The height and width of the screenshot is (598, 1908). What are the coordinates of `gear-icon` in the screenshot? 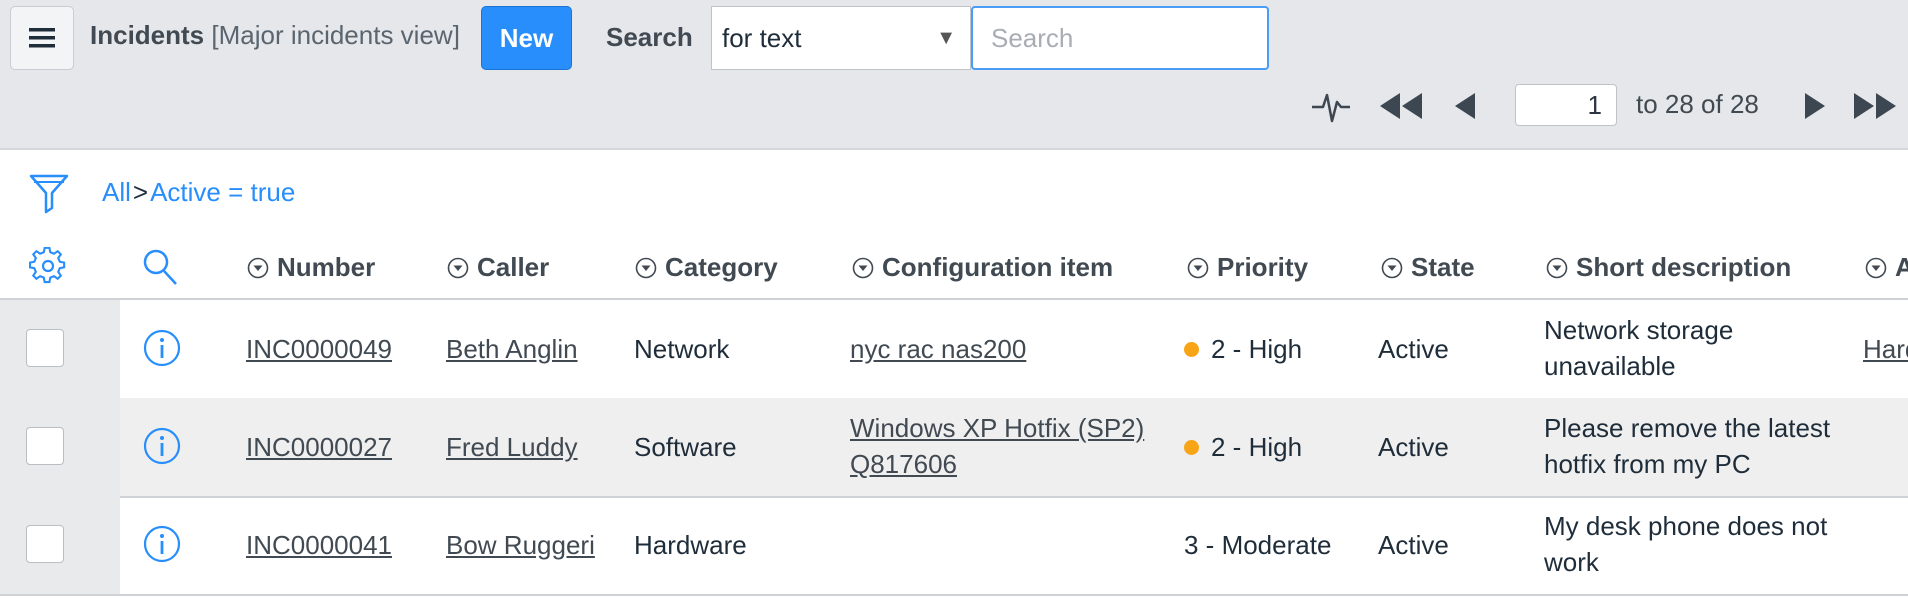 It's located at (47, 265).